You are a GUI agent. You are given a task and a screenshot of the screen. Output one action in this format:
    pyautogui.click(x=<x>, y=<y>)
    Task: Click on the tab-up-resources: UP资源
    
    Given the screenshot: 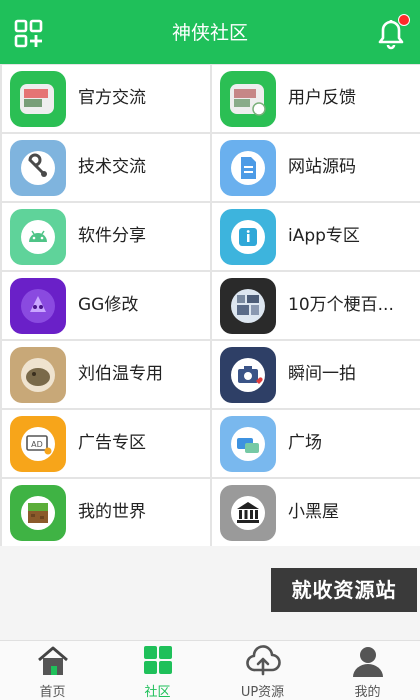 What is the action you would take?
    pyautogui.click(x=262, y=670)
    